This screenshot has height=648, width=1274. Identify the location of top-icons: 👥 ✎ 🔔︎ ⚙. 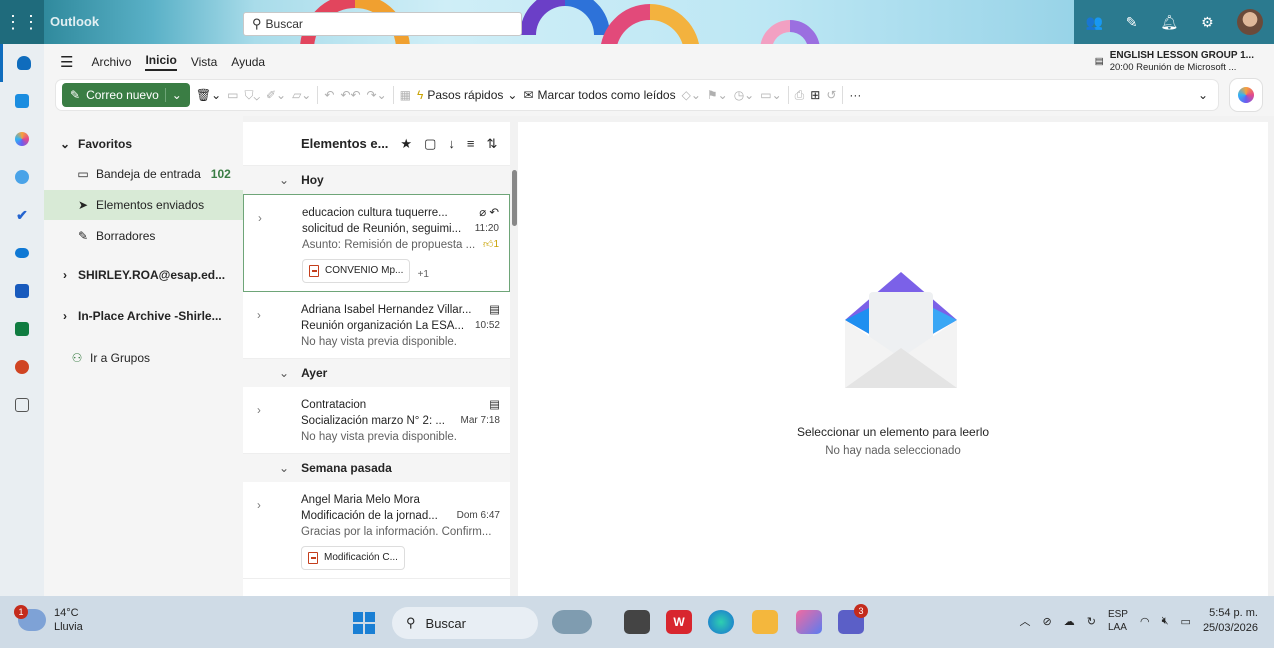
(1174, 22).